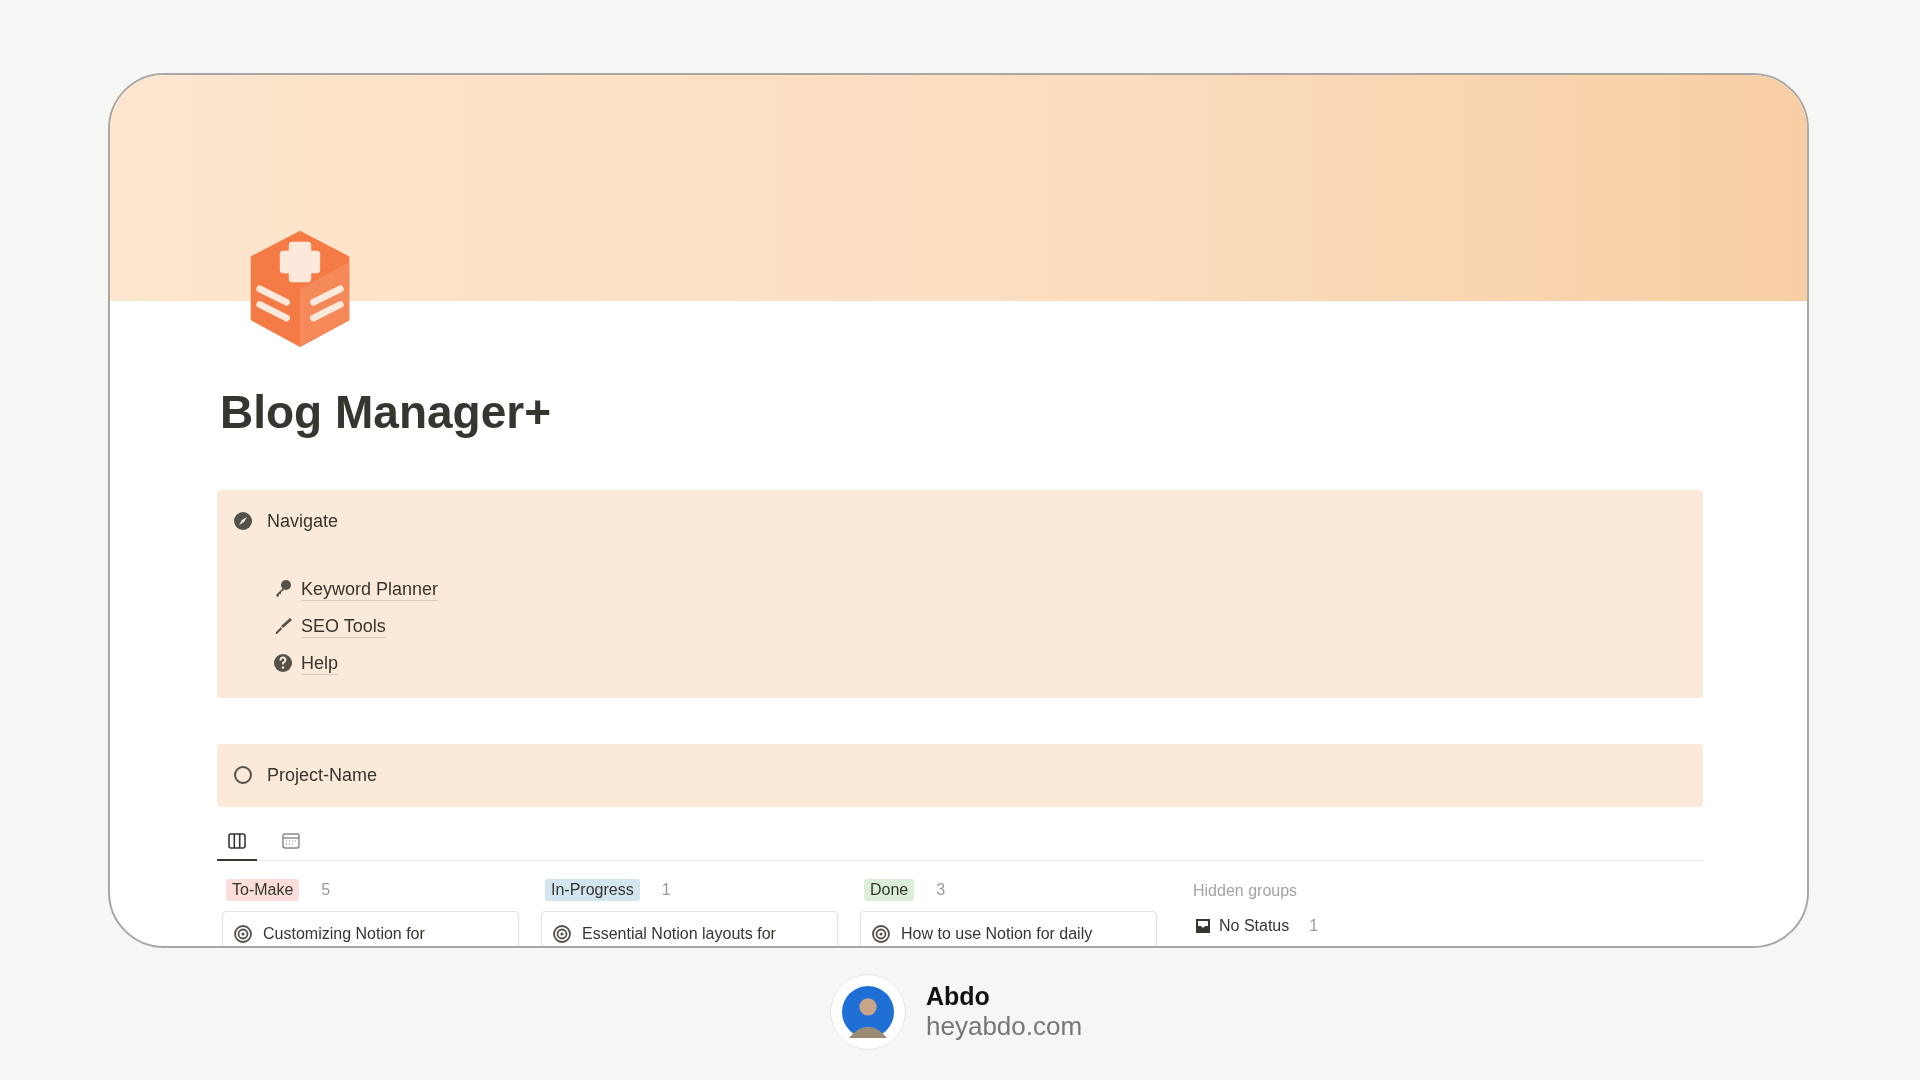  I want to click on status-tag: To-Make, so click(263, 889).